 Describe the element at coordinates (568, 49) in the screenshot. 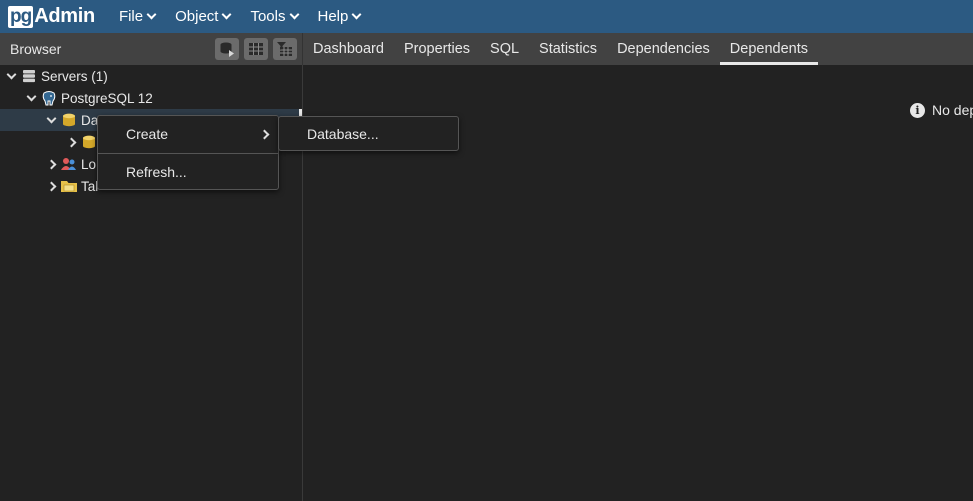

I see `tab-statistics: Statistics` at that location.